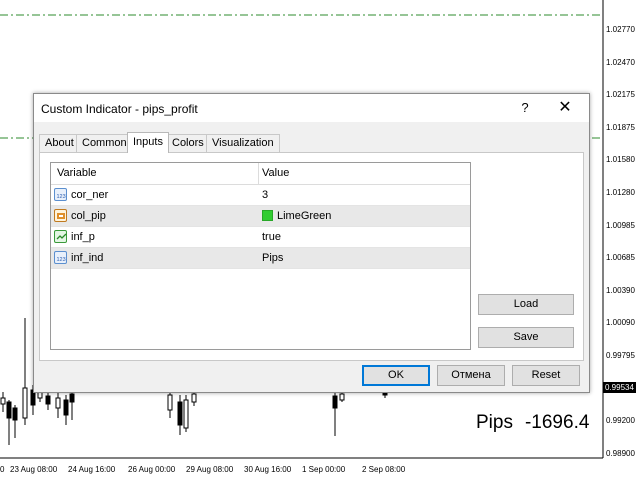  Describe the element at coordinates (148, 142) in the screenshot. I see `tab-inputs: Inputs` at that location.